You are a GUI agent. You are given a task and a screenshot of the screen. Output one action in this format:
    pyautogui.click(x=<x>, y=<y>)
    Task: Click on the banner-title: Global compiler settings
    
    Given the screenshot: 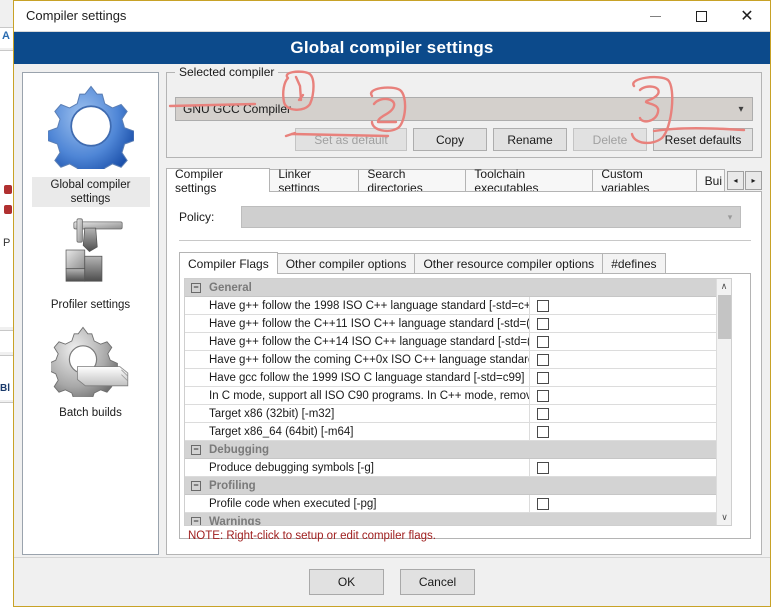 What is the action you would take?
    pyautogui.click(x=392, y=47)
    